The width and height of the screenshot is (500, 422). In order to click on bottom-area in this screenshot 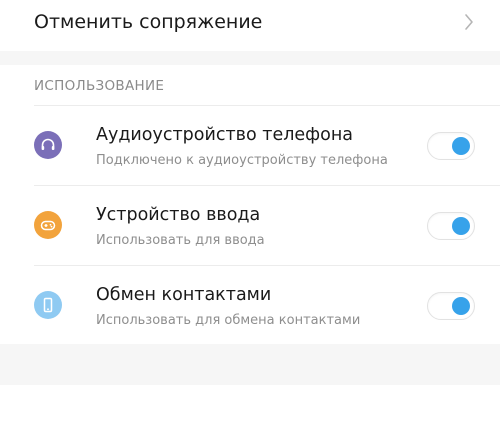, I will do `click(250, 403)`.